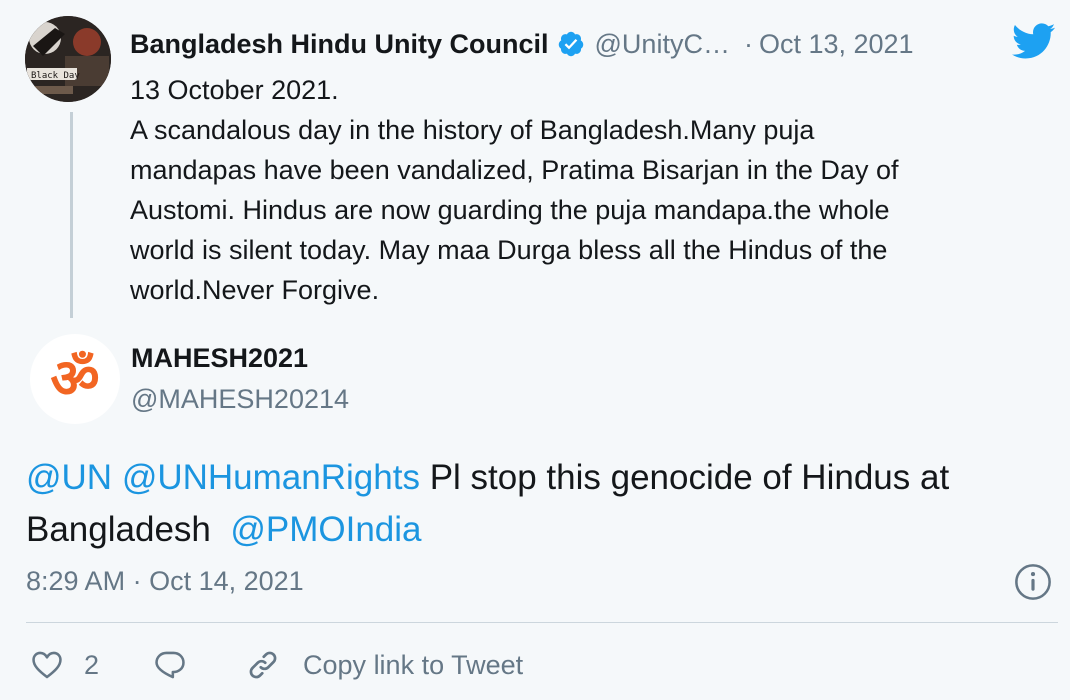 Image resolution: width=1070 pixels, height=700 pixels. Describe the element at coordinates (271, 477) in the screenshot. I see `mention-link: @UNHumanRights` at that location.